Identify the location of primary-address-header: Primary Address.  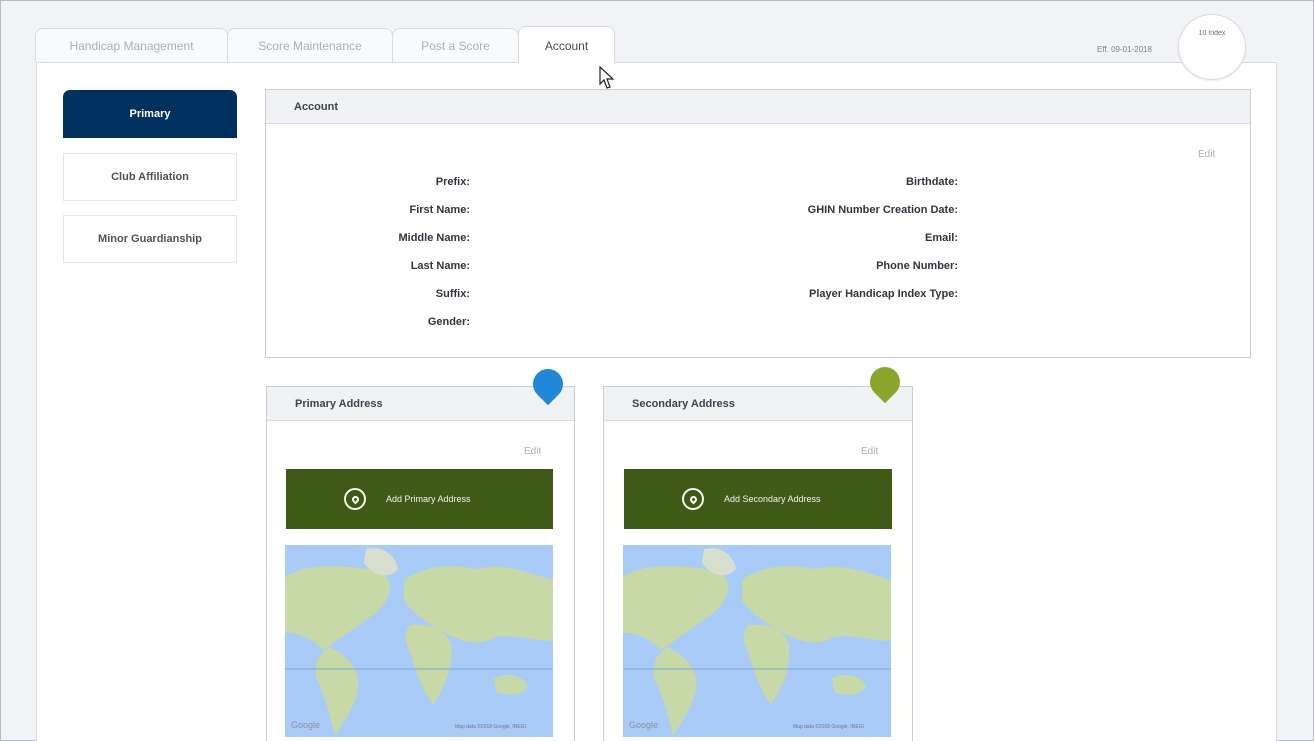
(420, 404).